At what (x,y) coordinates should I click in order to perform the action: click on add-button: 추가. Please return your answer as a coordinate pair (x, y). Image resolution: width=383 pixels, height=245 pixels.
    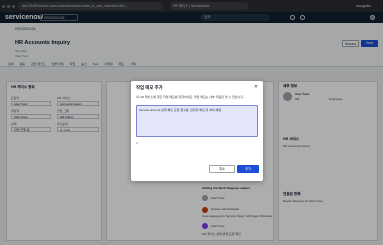
    Looking at the image, I should click on (248, 169).